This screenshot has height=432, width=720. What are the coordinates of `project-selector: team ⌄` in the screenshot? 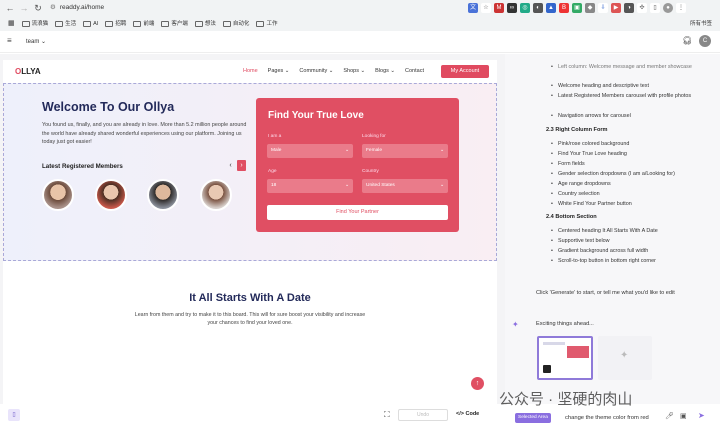 It's located at (36, 41).